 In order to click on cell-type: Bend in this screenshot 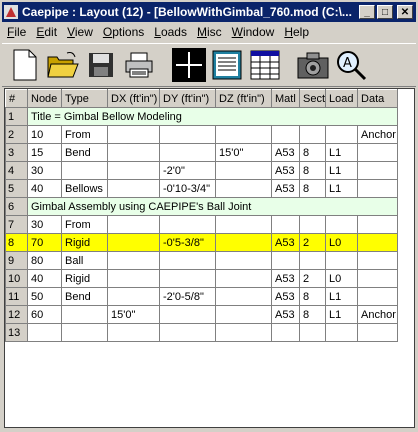, I will do `click(84, 152)`.